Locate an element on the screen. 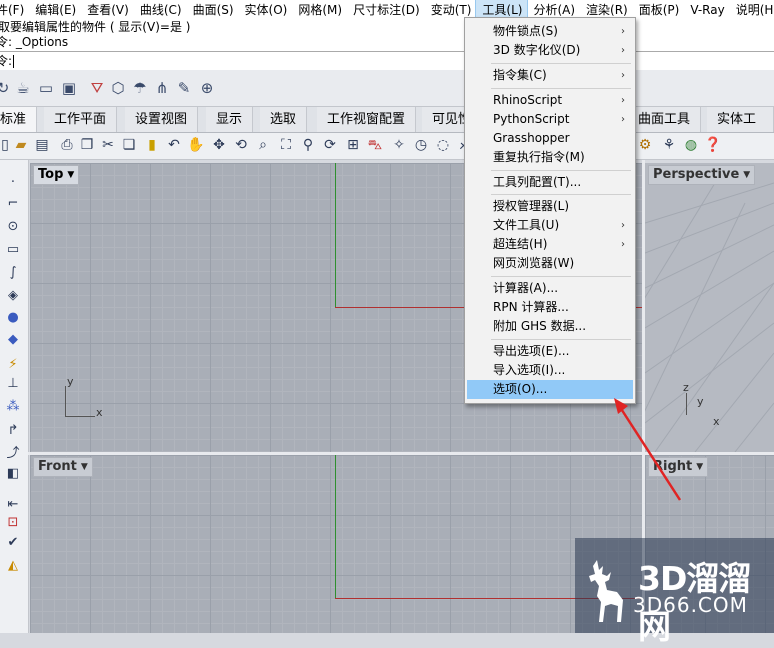  zoom-selected-icon: ⚲ is located at coordinates (308, 145).